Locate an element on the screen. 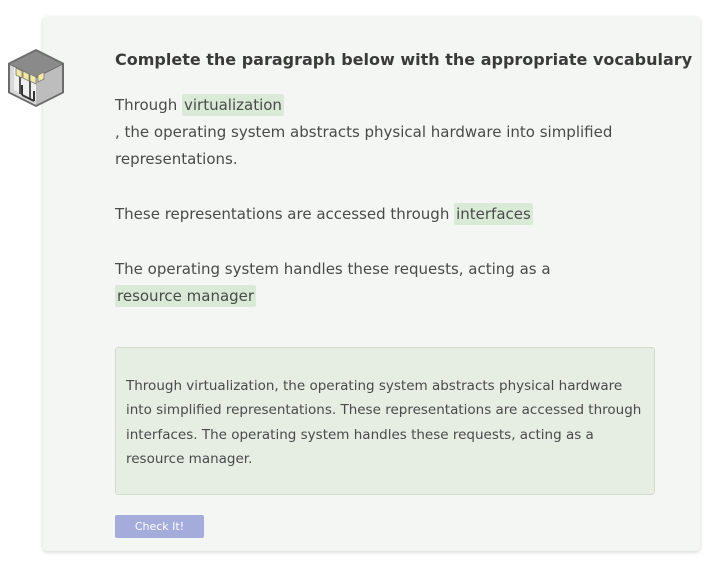  paragraph-text: Through is located at coordinates (148, 105).